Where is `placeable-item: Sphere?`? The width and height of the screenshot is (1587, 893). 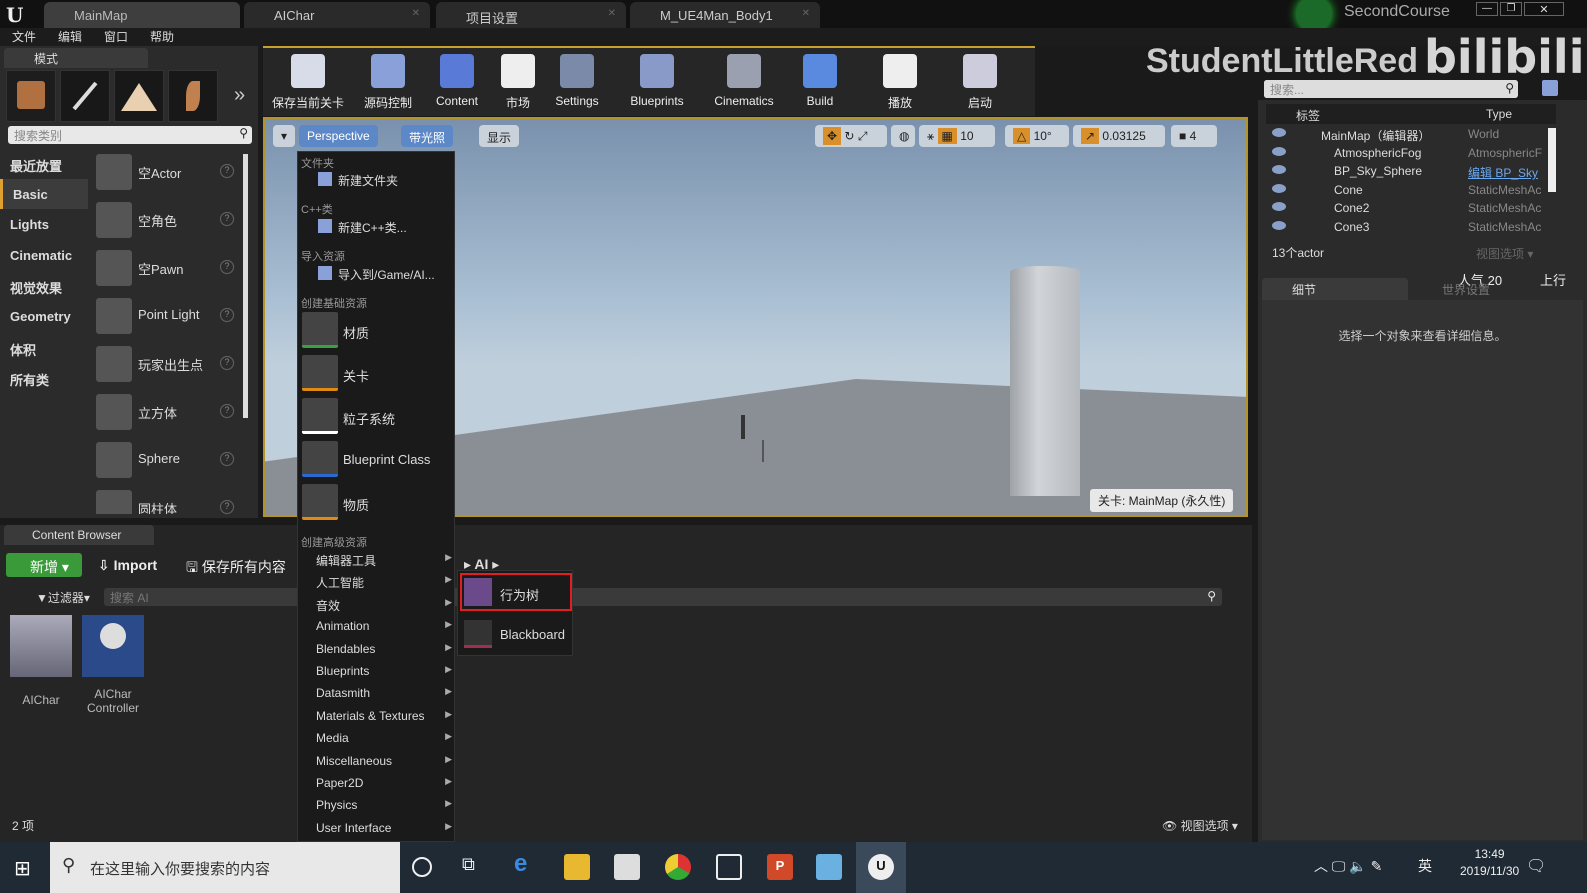
placeable-item: Sphere? is located at coordinates (166, 461).